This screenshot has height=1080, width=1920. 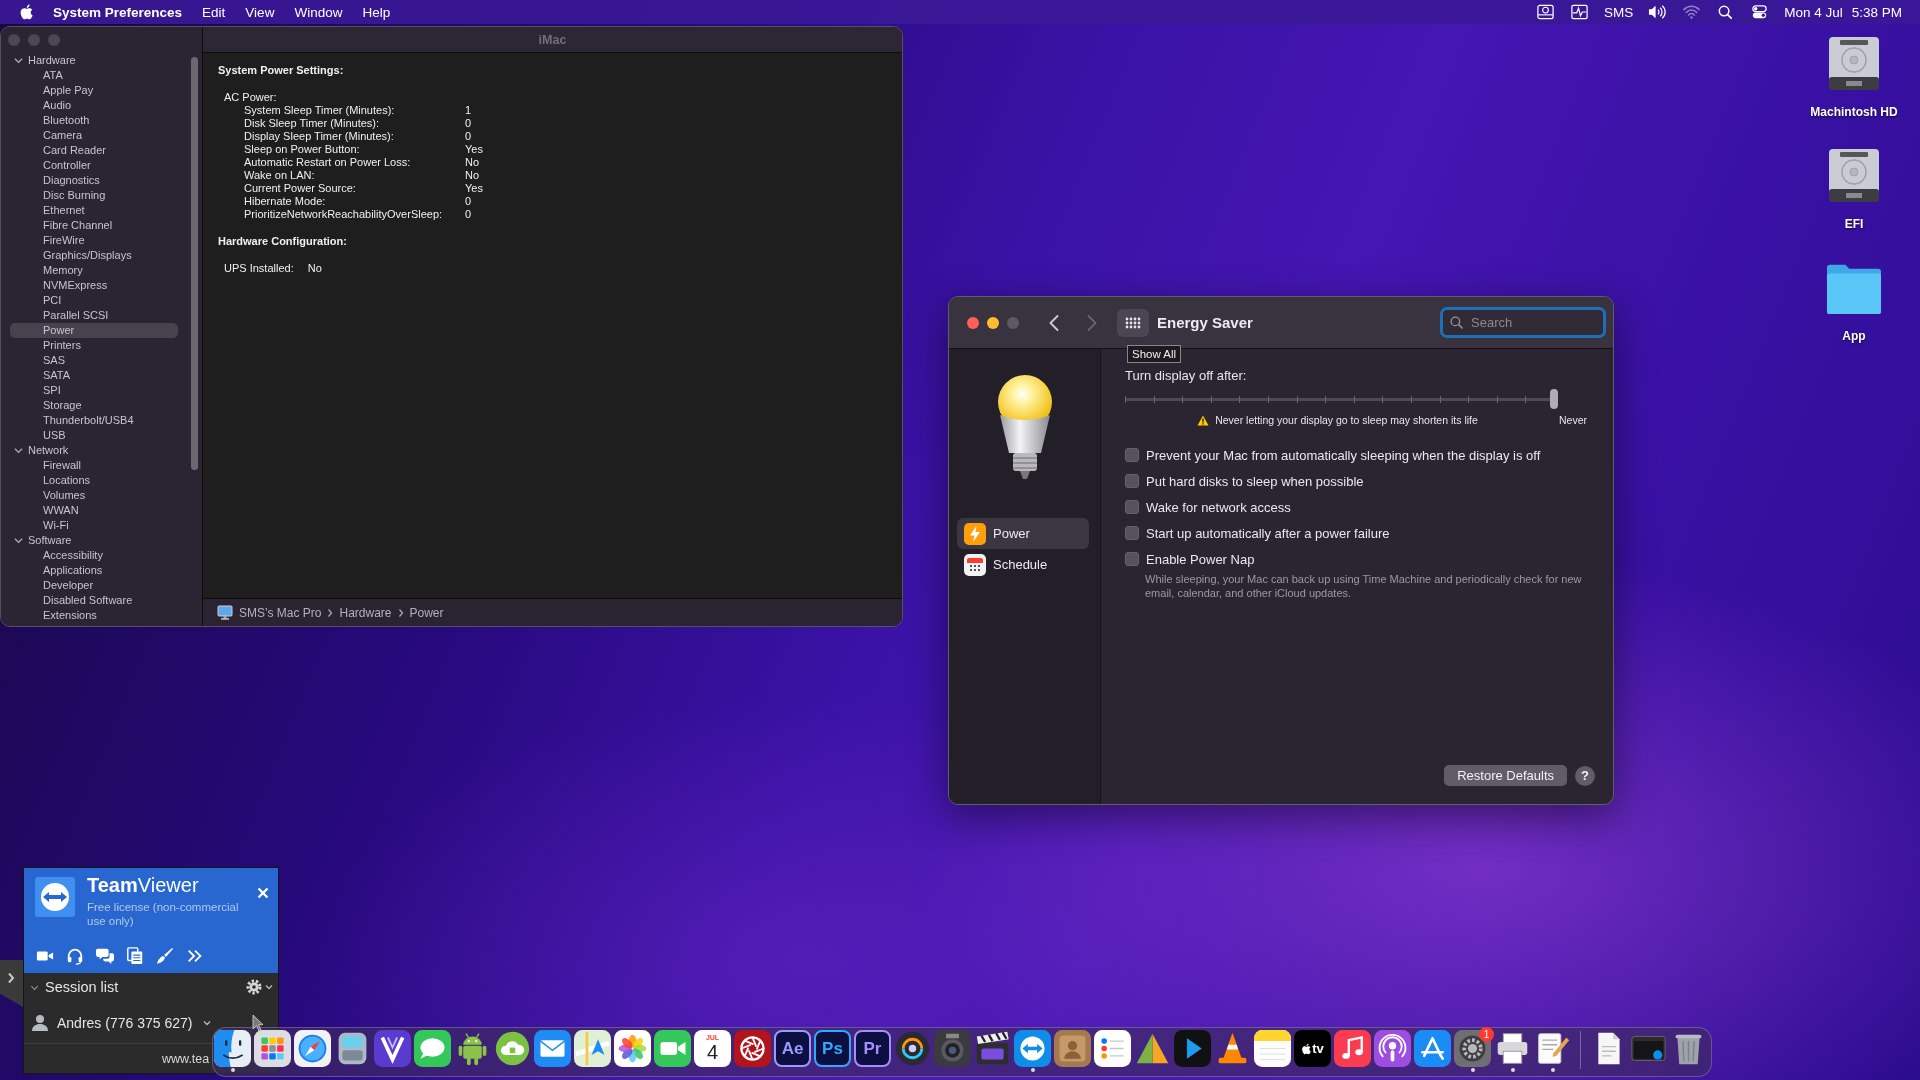 I want to click on checkbox-label: Wake for network access, so click(x=1218, y=507).